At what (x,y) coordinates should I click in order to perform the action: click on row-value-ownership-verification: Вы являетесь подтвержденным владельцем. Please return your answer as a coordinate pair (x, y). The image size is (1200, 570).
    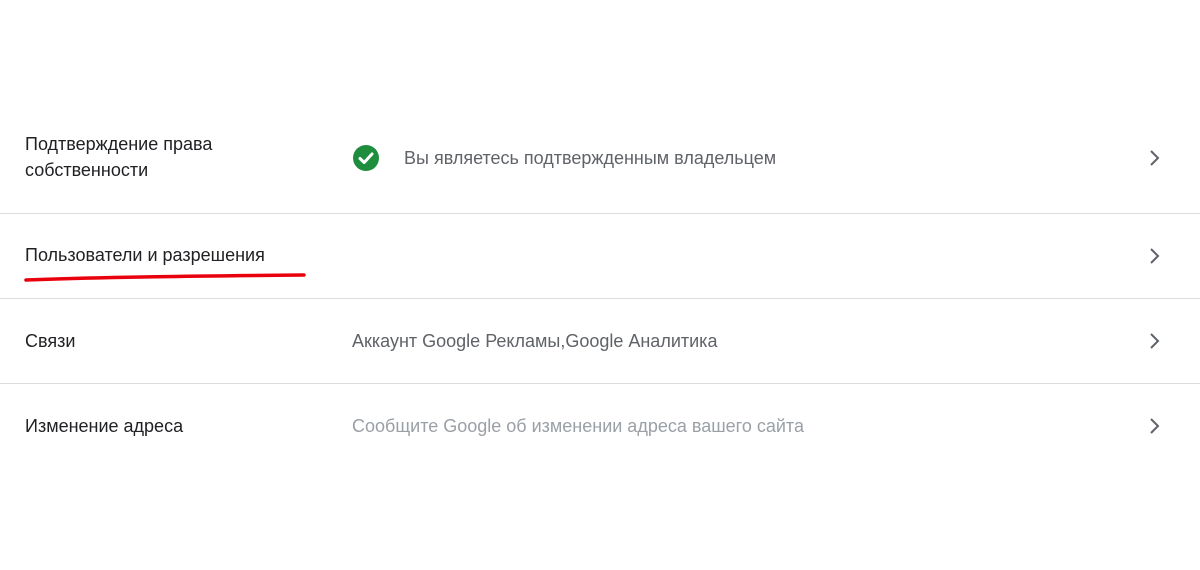
    Looking at the image, I should click on (564, 158).